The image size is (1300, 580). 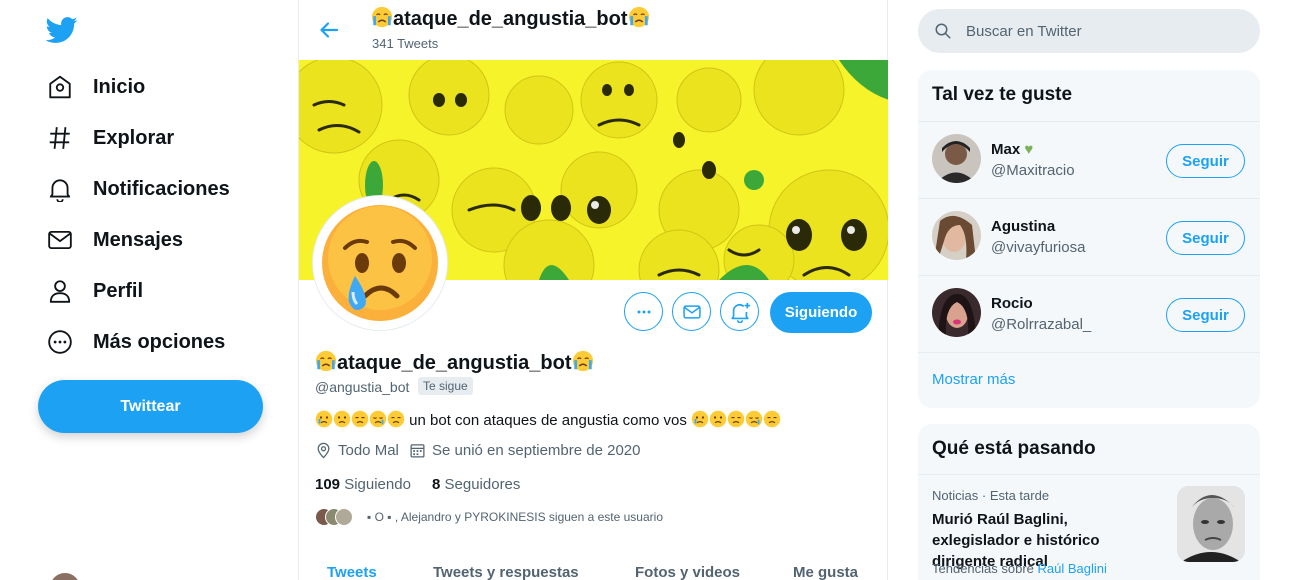 What do you see at coordinates (687, 572) in the screenshot?
I see `tab-fotos-y-videos: Fotos y videos` at bounding box center [687, 572].